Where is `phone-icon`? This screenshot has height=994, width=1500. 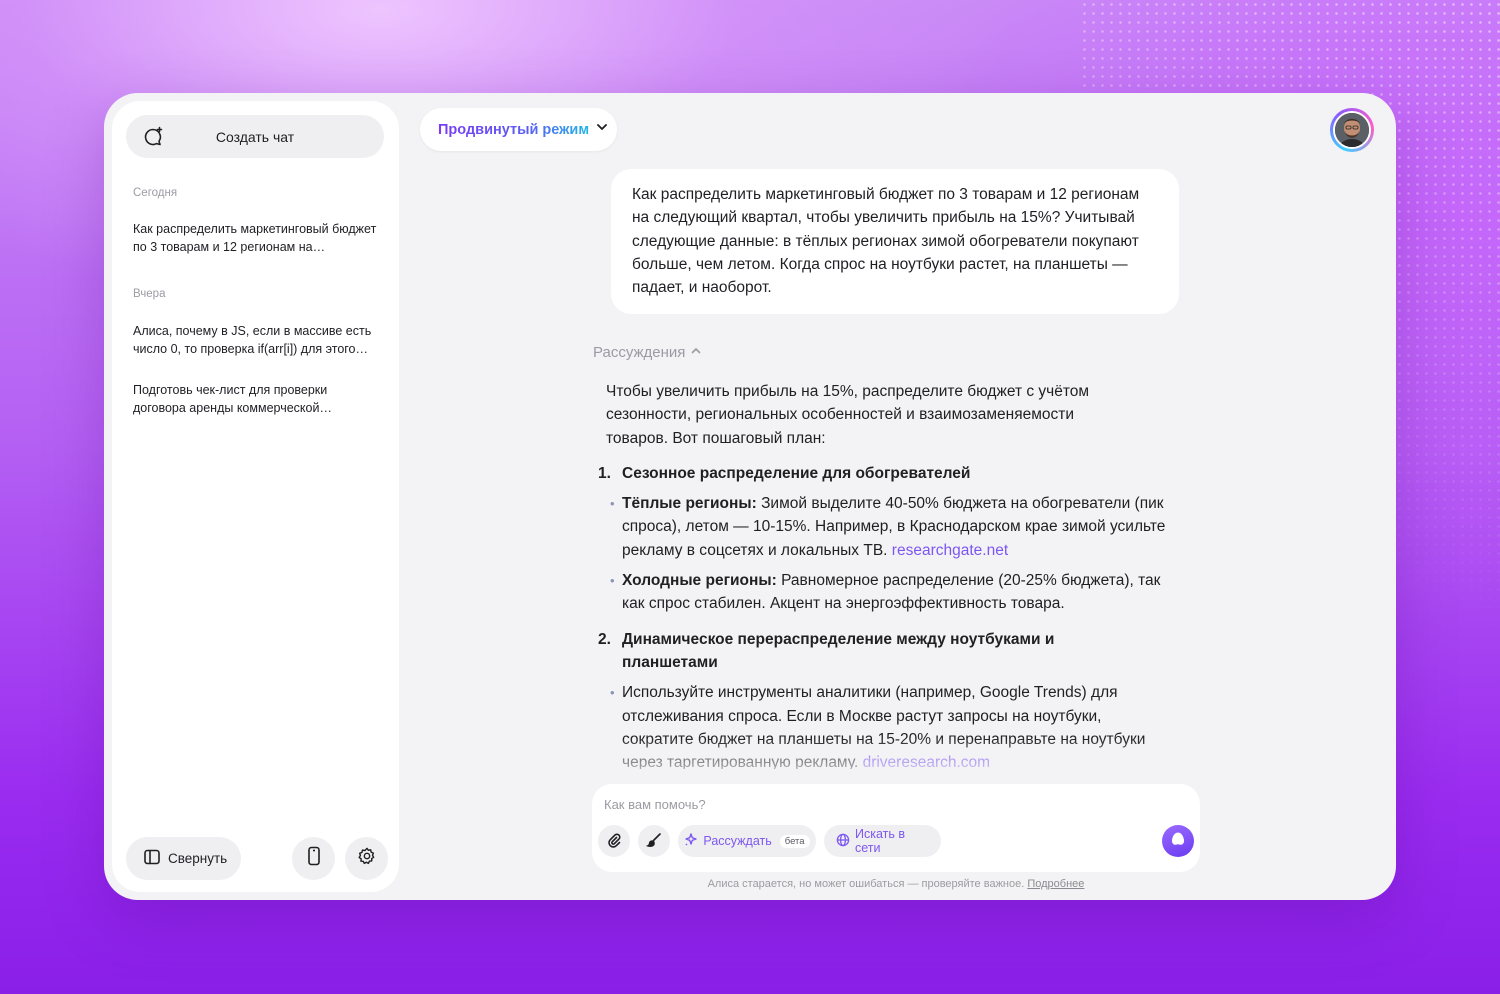
phone-icon is located at coordinates (314, 858).